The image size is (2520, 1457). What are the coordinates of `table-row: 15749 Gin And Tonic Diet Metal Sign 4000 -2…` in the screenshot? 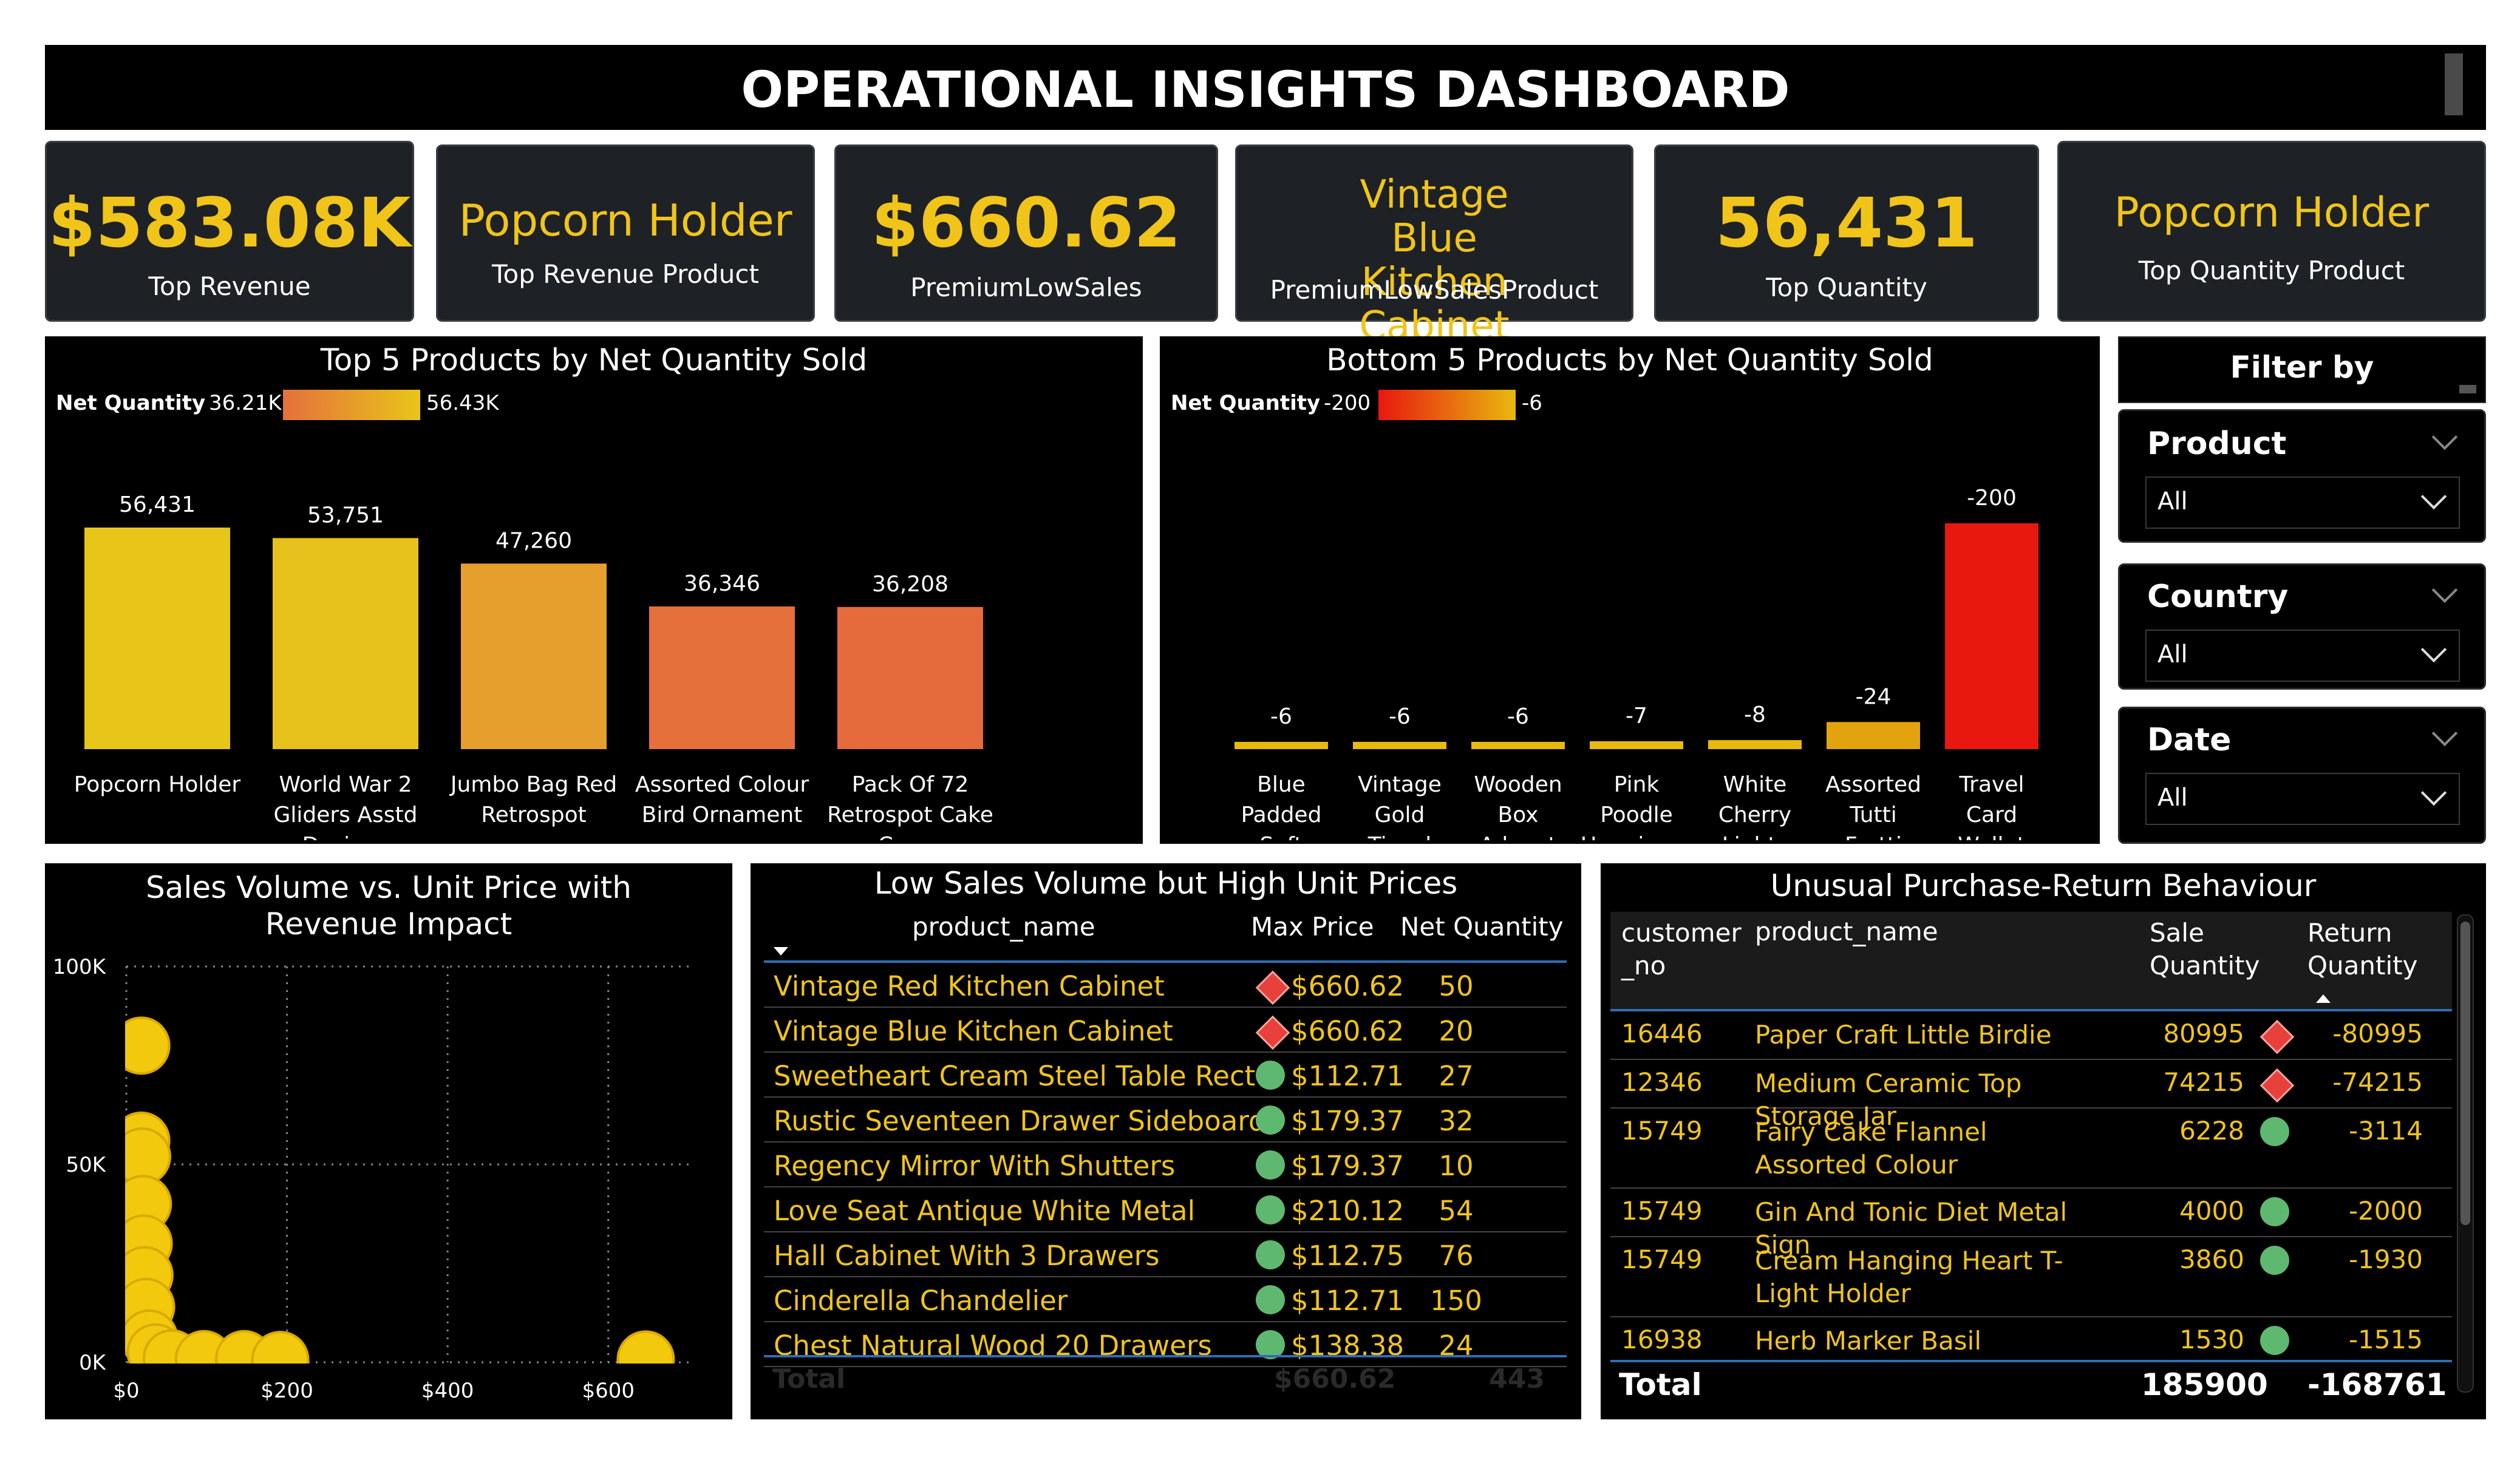 It's located at (2031, 1224).